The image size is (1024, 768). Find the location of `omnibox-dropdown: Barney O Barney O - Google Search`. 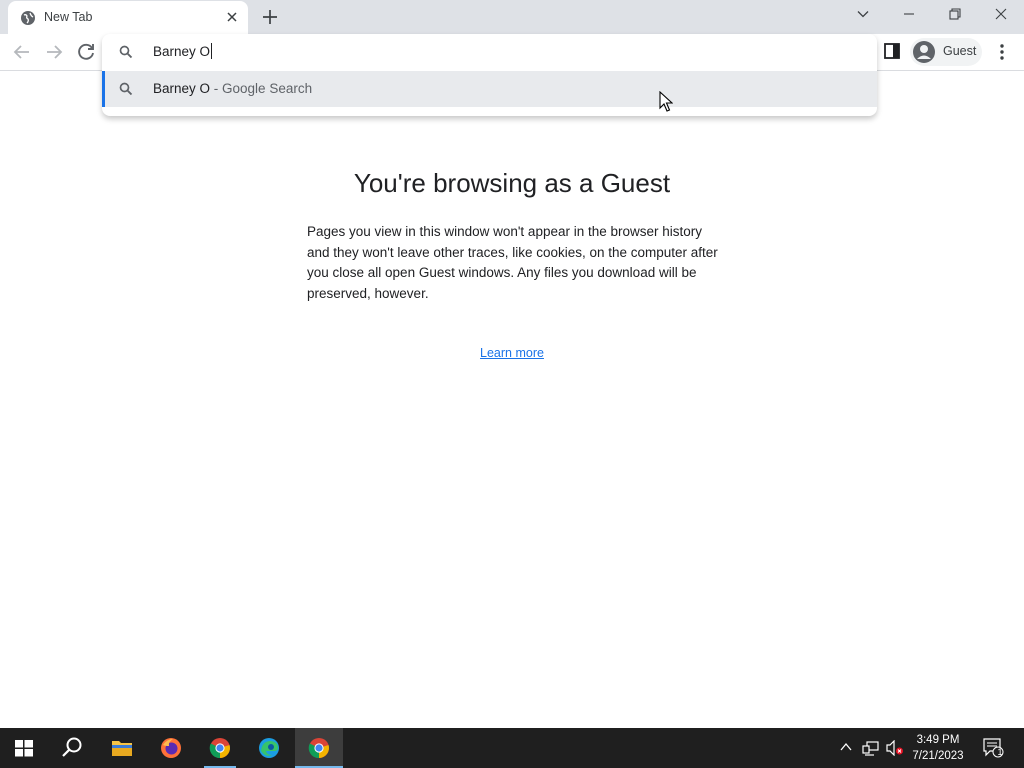

omnibox-dropdown: Barney O Barney O - Google Search is located at coordinates (489, 75).